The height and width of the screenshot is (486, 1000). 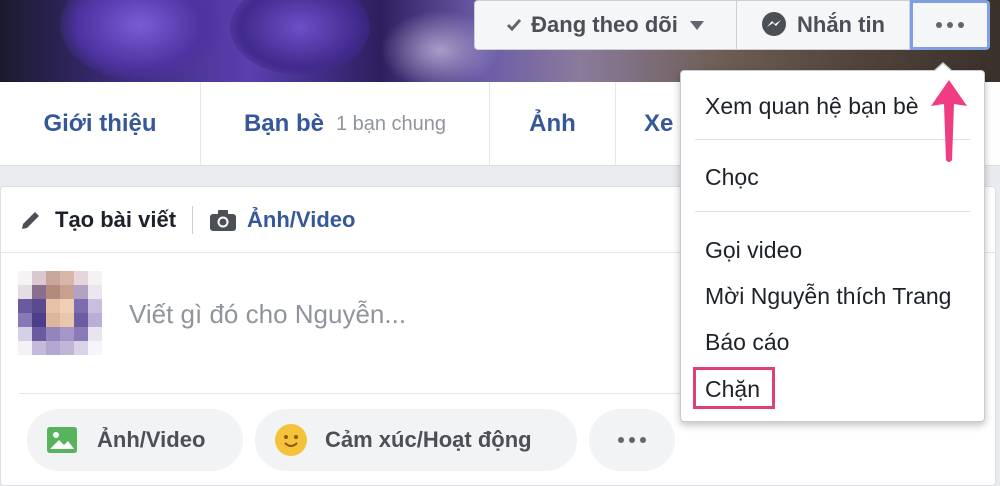 I want to click on feeling-activity-button: Cảm xúc/Hoạt động, so click(x=416, y=440).